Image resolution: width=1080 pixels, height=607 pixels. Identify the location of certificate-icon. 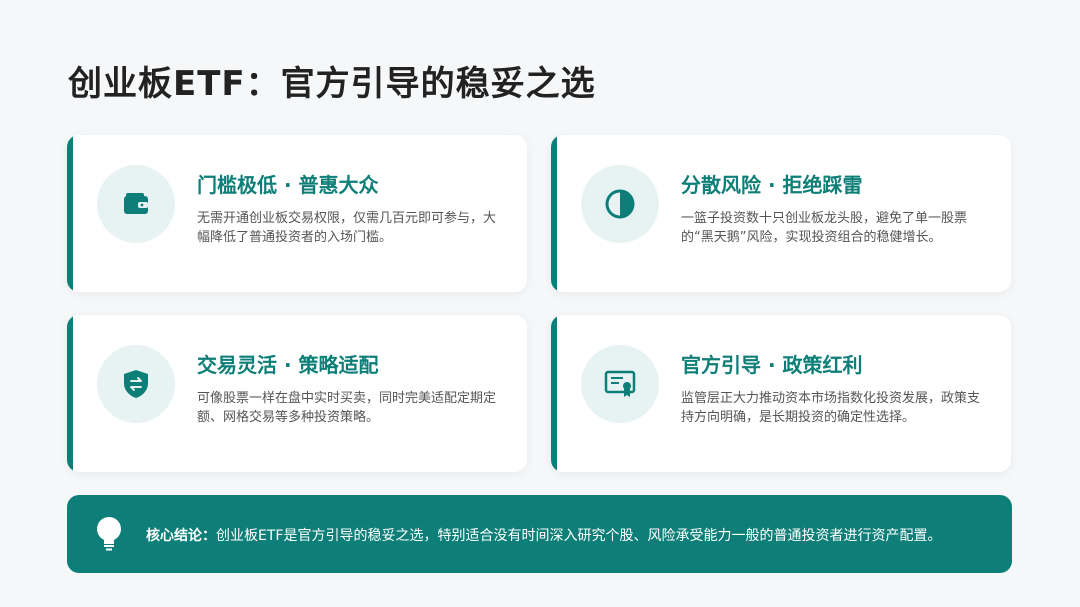
(620, 384).